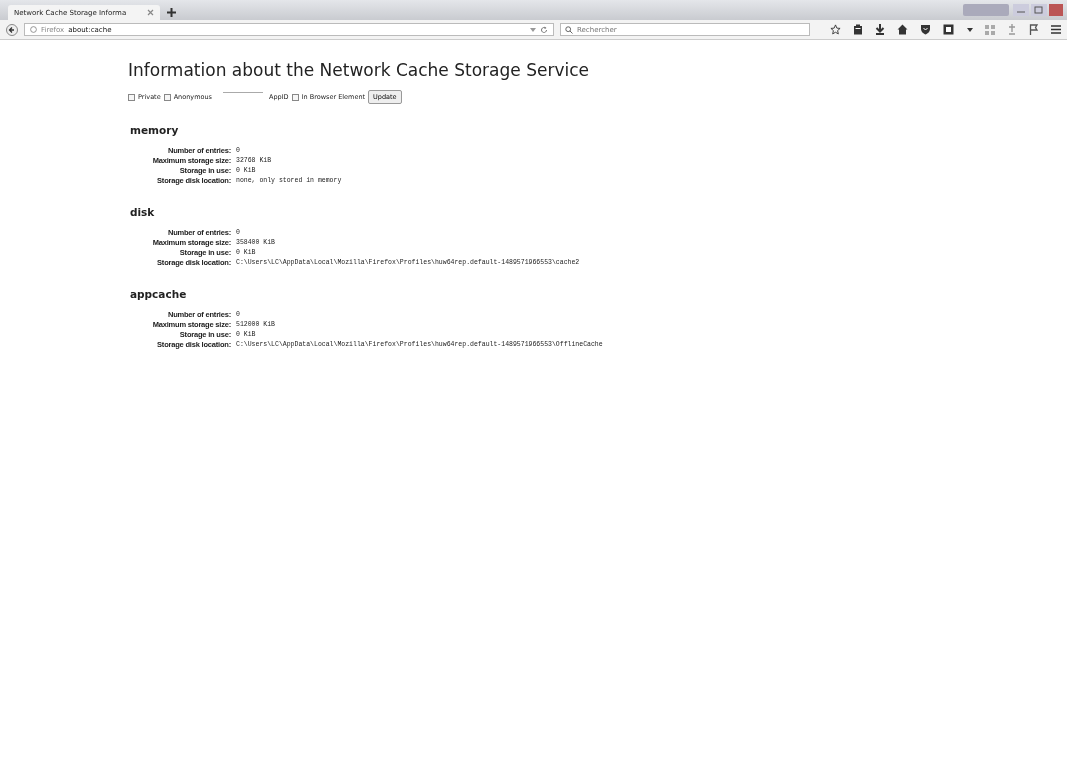 The height and width of the screenshot is (774, 1067). What do you see at coordinates (33, 29) in the screenshot?
I see `globe-icon` at bounding box center [33, 29].